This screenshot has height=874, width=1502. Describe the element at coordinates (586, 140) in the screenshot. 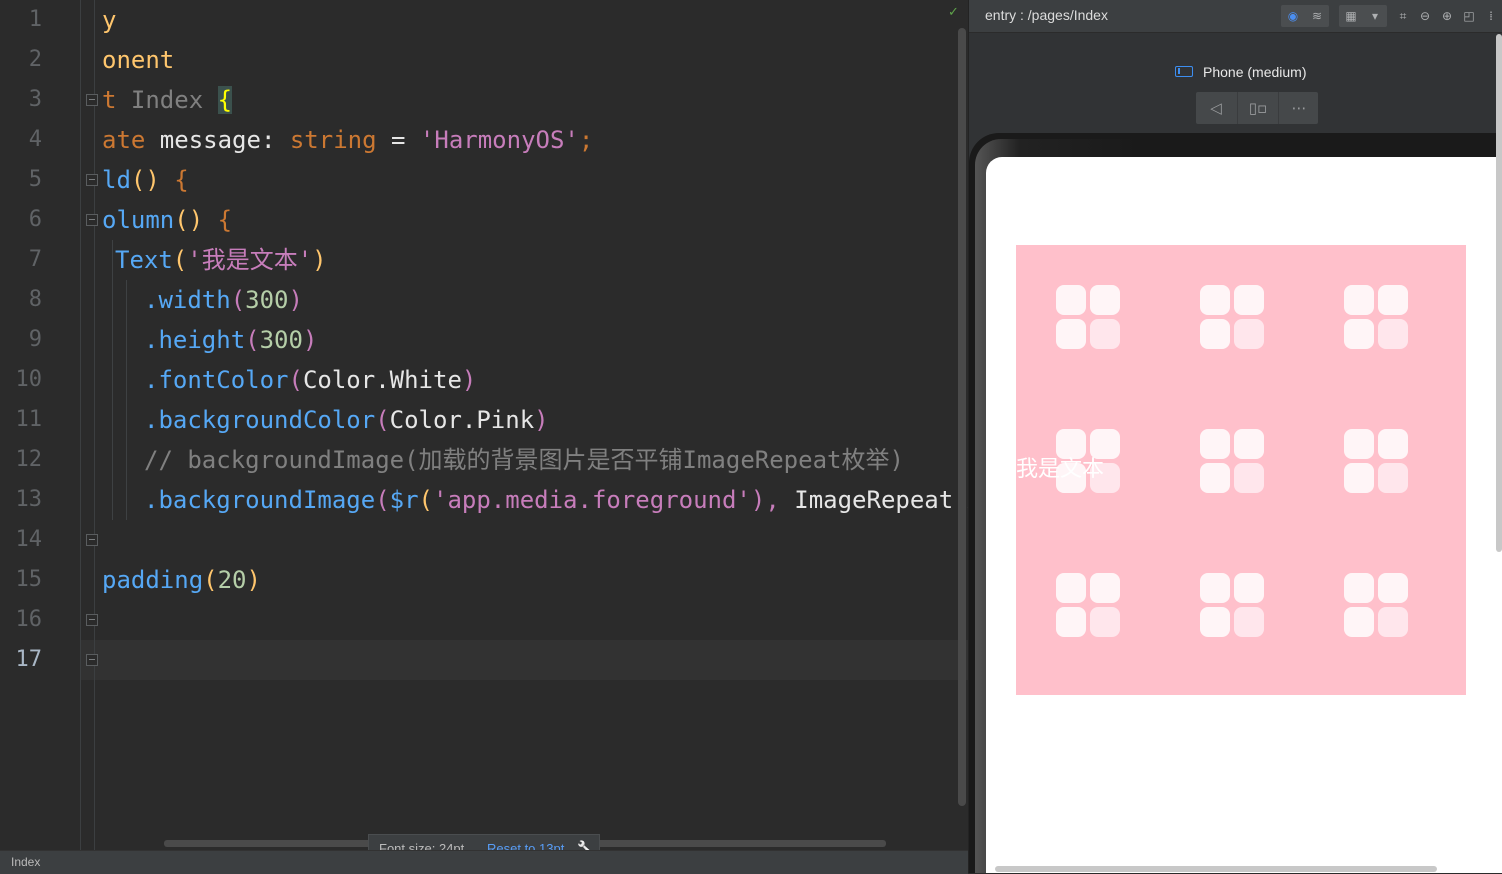

I see `code-token: ;` at that location.